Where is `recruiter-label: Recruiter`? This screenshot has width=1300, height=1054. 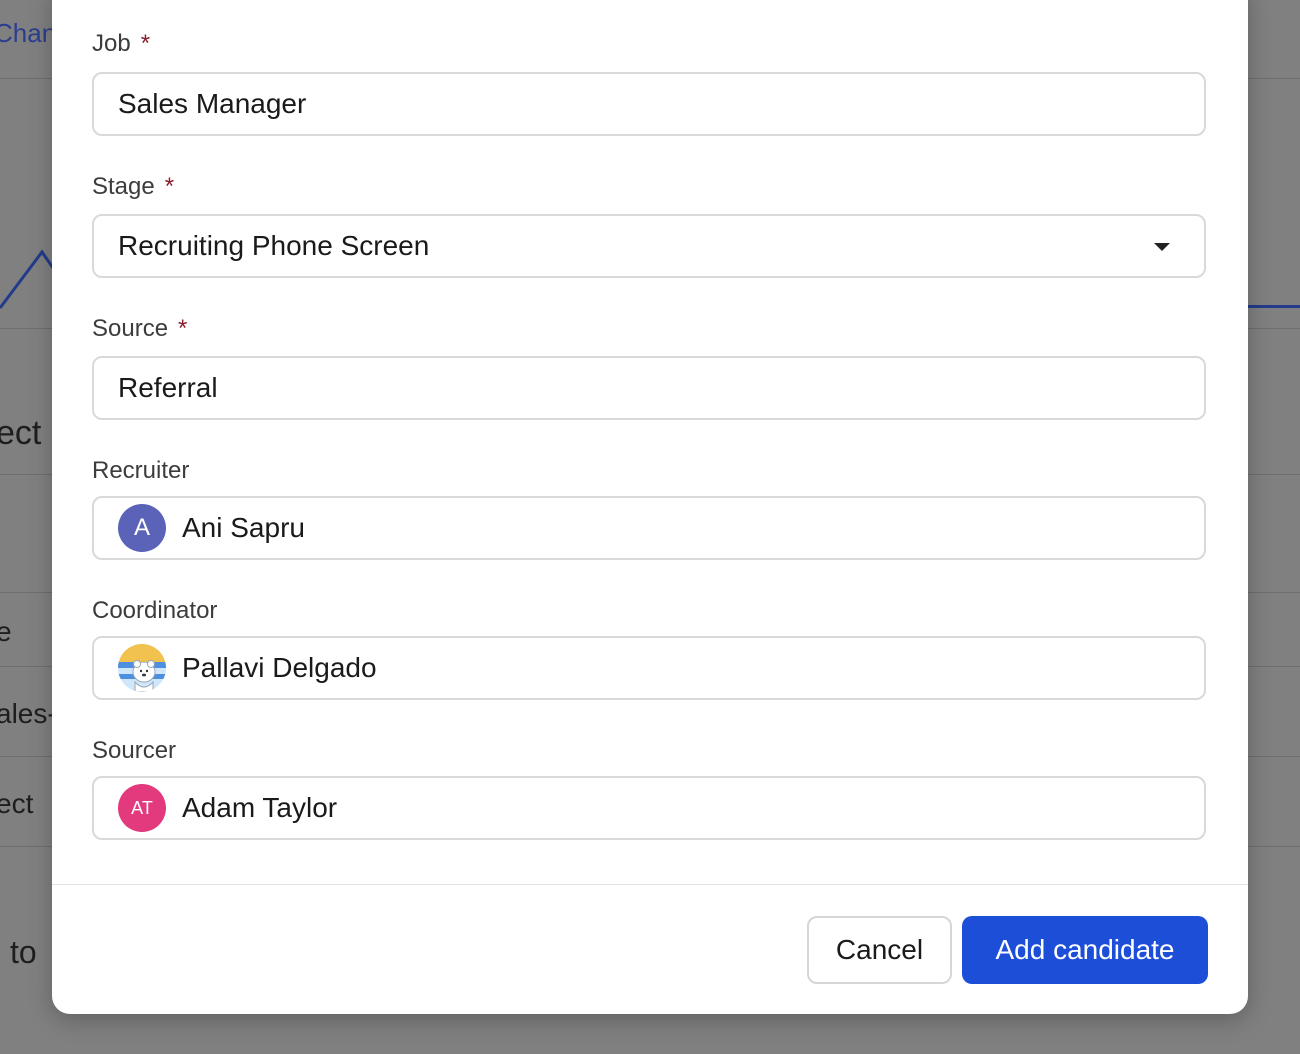 recruiter-label: Recruiter is located at coordinates (141, 470).